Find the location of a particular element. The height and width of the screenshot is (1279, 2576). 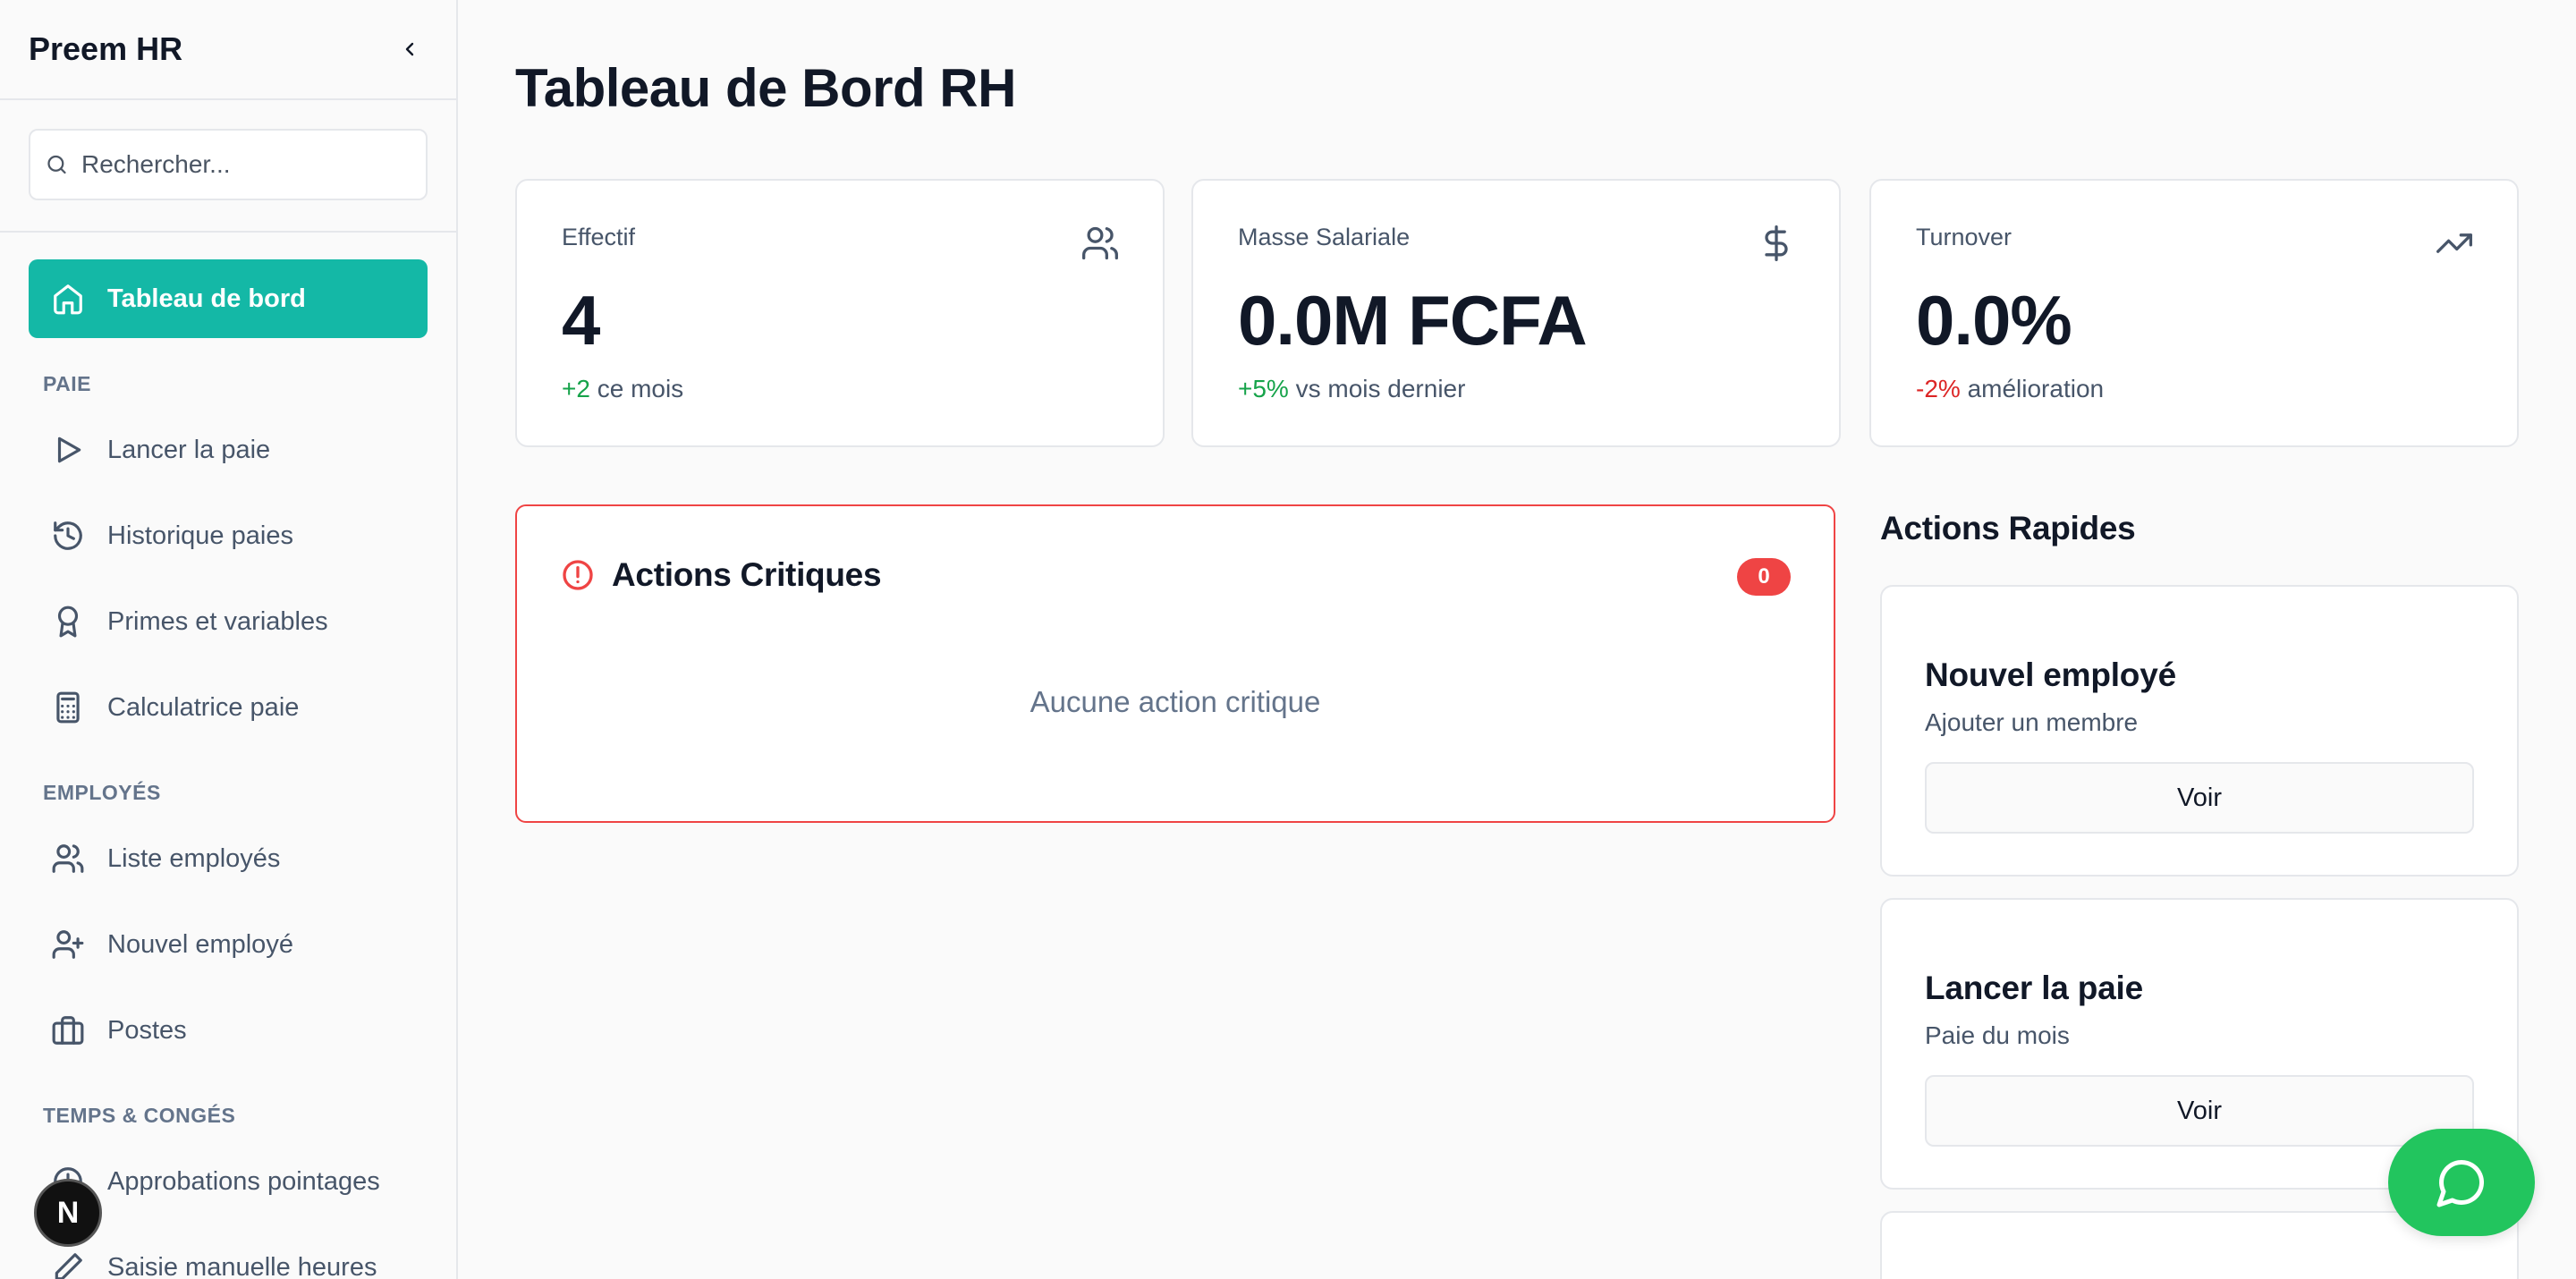

critical-count-badge: 0 is located at coordinates (1764, 577).